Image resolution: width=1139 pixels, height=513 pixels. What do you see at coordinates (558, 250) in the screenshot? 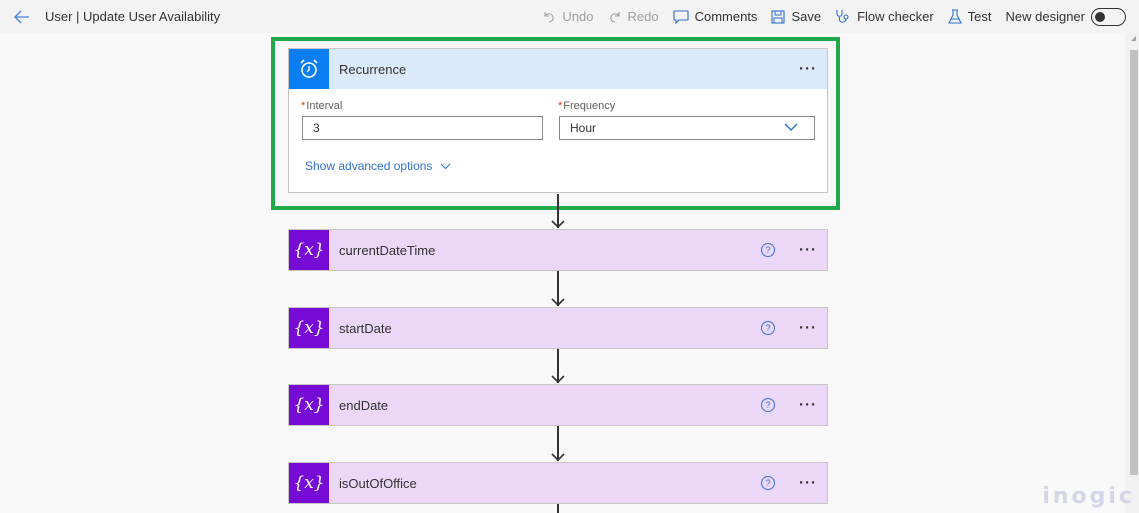
I see `variable-action-card: {x} currentDateTime? ···` at bounding box center [558, 250].